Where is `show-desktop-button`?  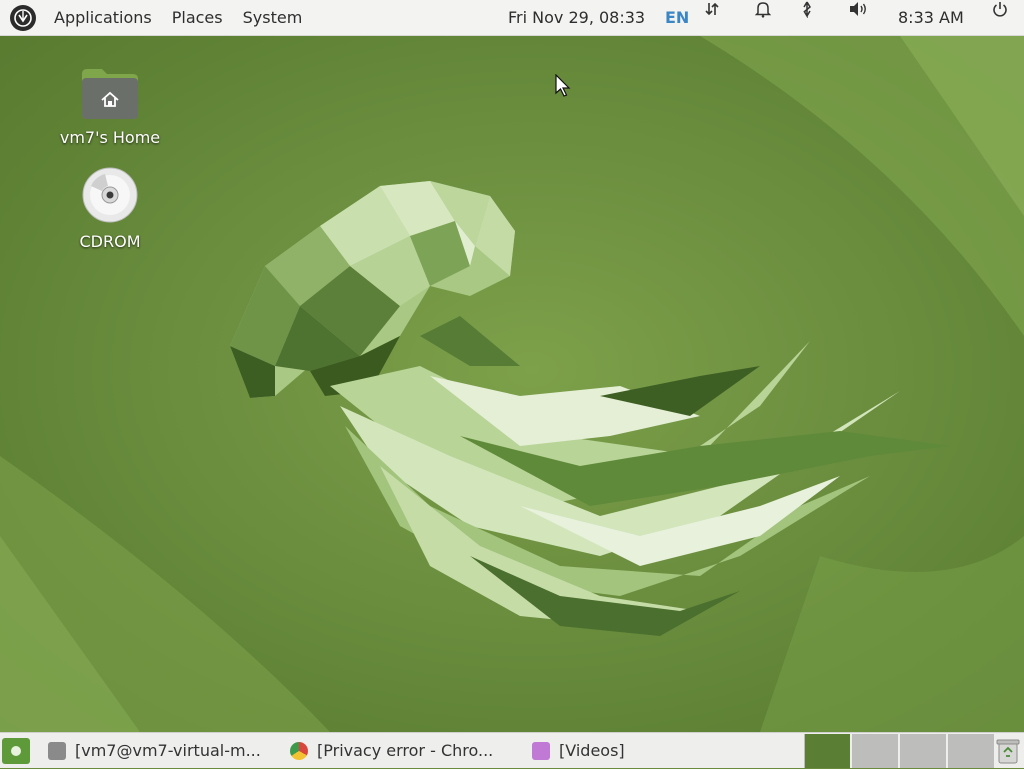 show-desktop-button is located at coordinates (16, 751).